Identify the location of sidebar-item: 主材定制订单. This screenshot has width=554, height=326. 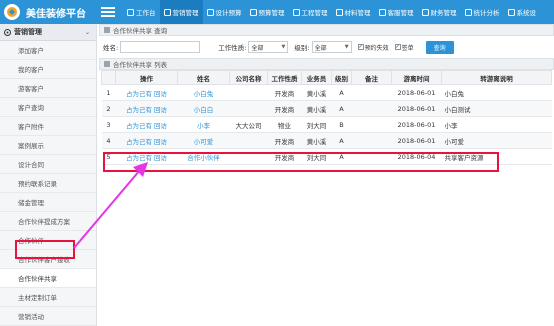
(48, 297).